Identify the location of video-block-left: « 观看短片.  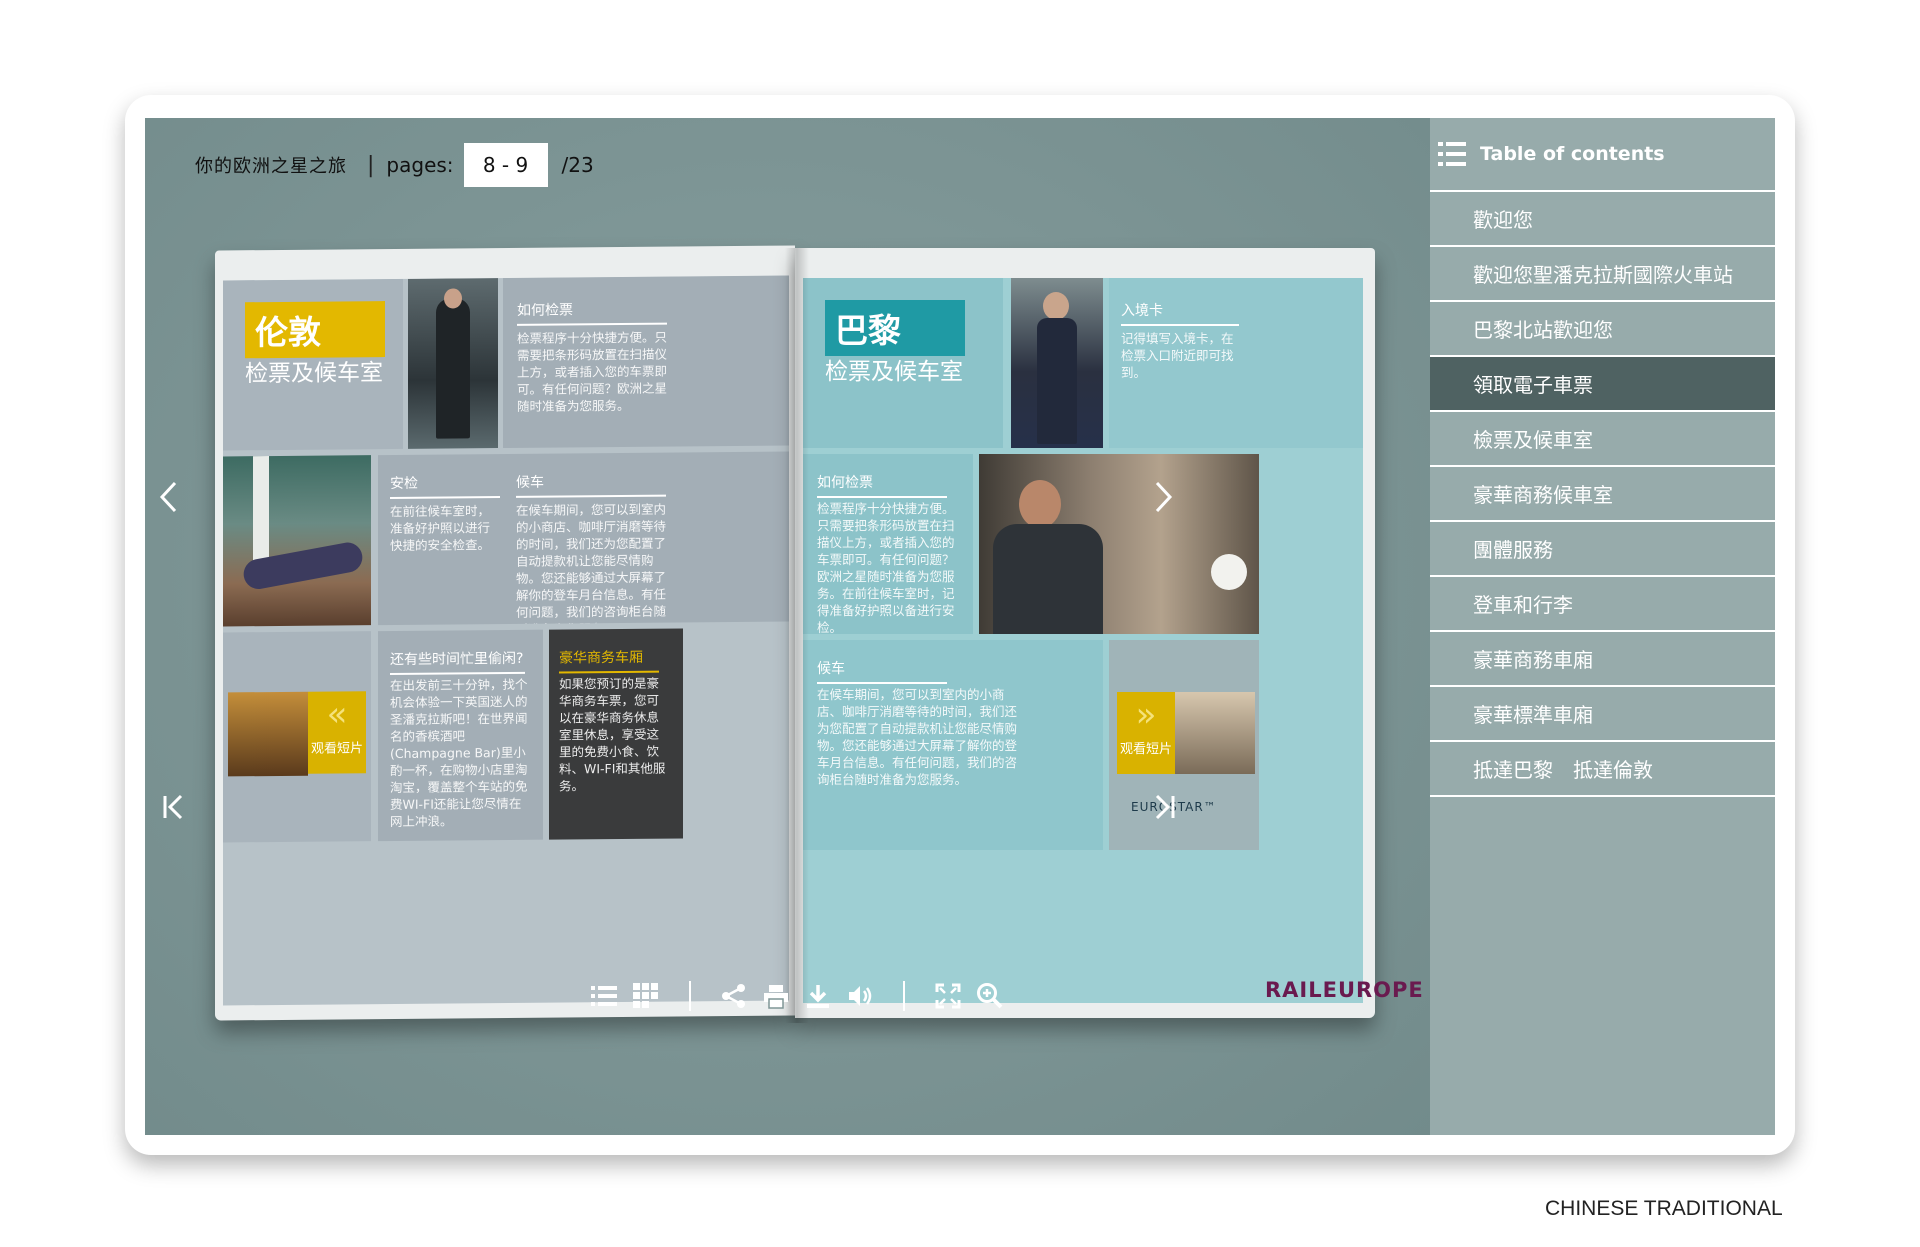
(297, 737).